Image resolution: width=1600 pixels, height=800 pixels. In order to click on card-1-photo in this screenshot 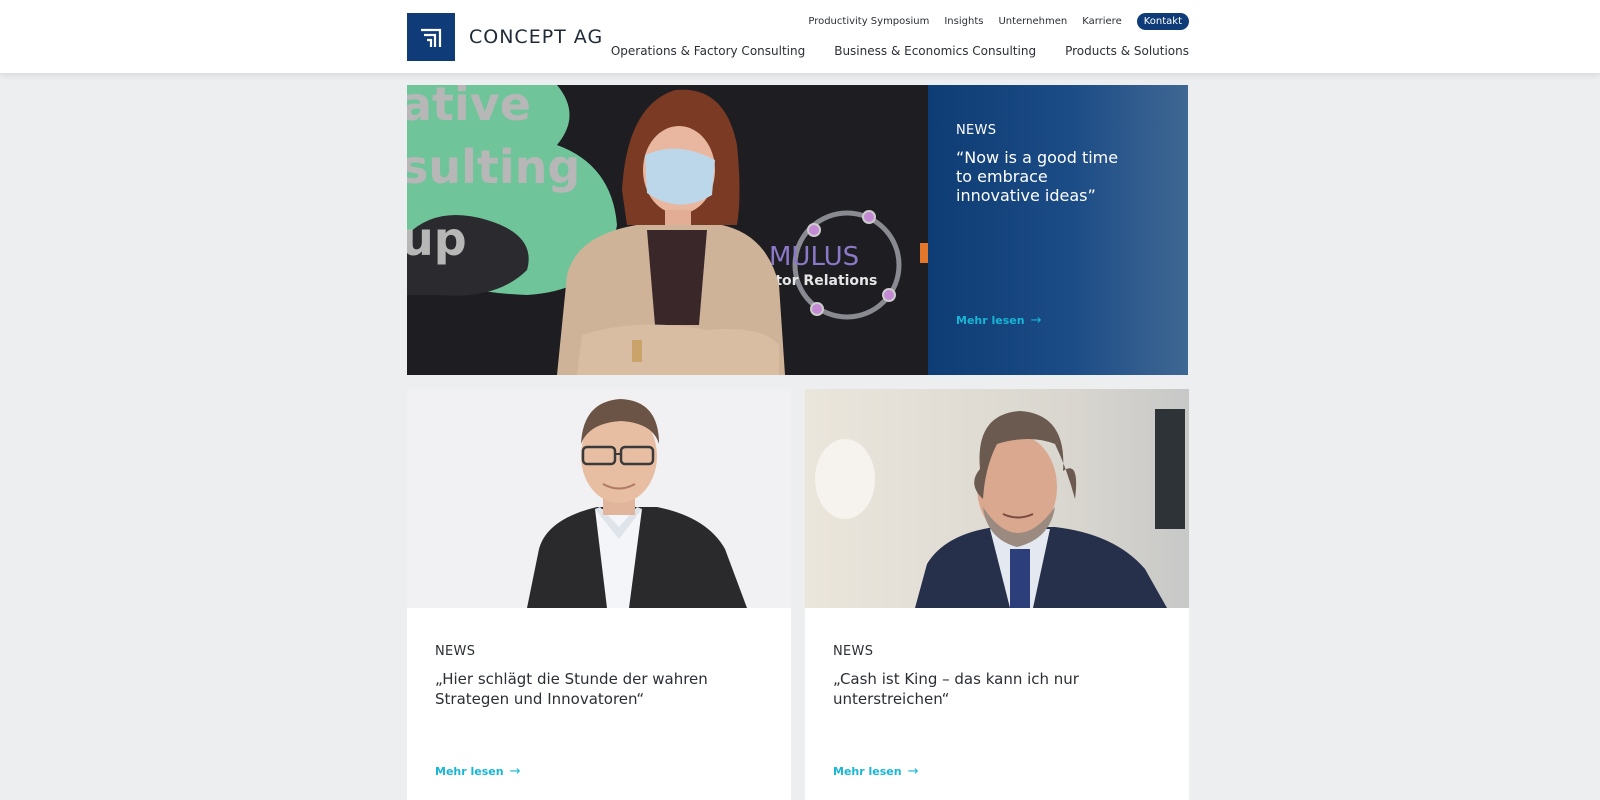, I will do `click(599, 498)`.